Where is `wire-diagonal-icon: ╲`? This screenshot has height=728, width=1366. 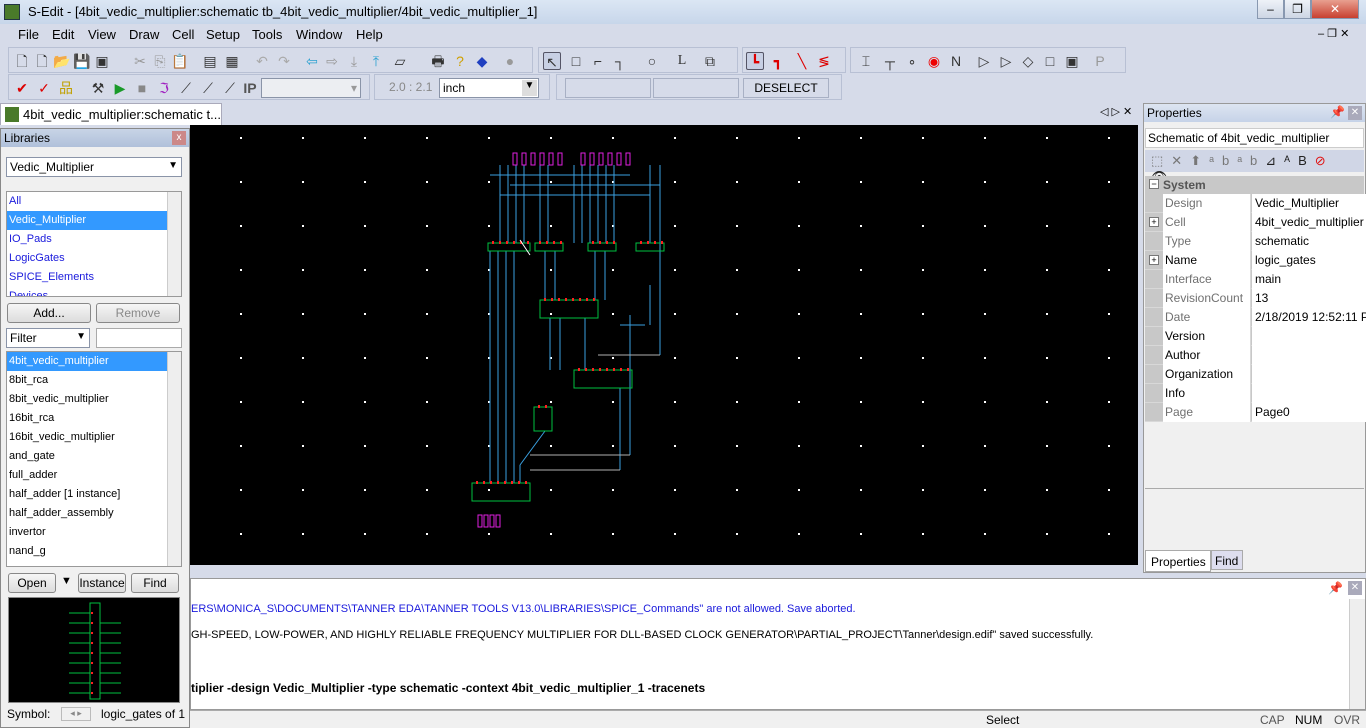
wire-diagonal-icon: ╲ is located at coordinates (802, 61).